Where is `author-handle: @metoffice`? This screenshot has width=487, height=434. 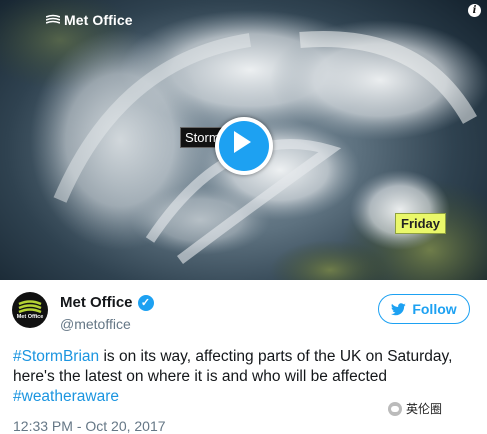 author-handle: @metoffice is located at coordinates (95, 324).